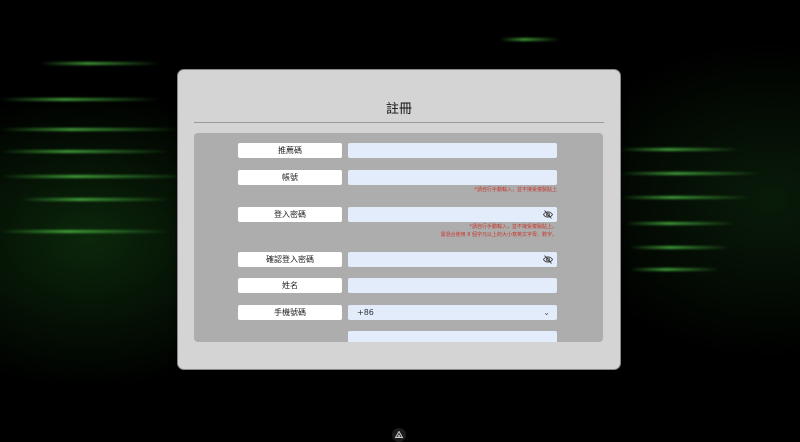 The height and width of the screenshot is (442, 800). What do you see at coordinates (515, 190) in the screenshot?
I see `account-hint: *請自行手動輸入，並不接受複製貼上` at bounding box center [515, 190].